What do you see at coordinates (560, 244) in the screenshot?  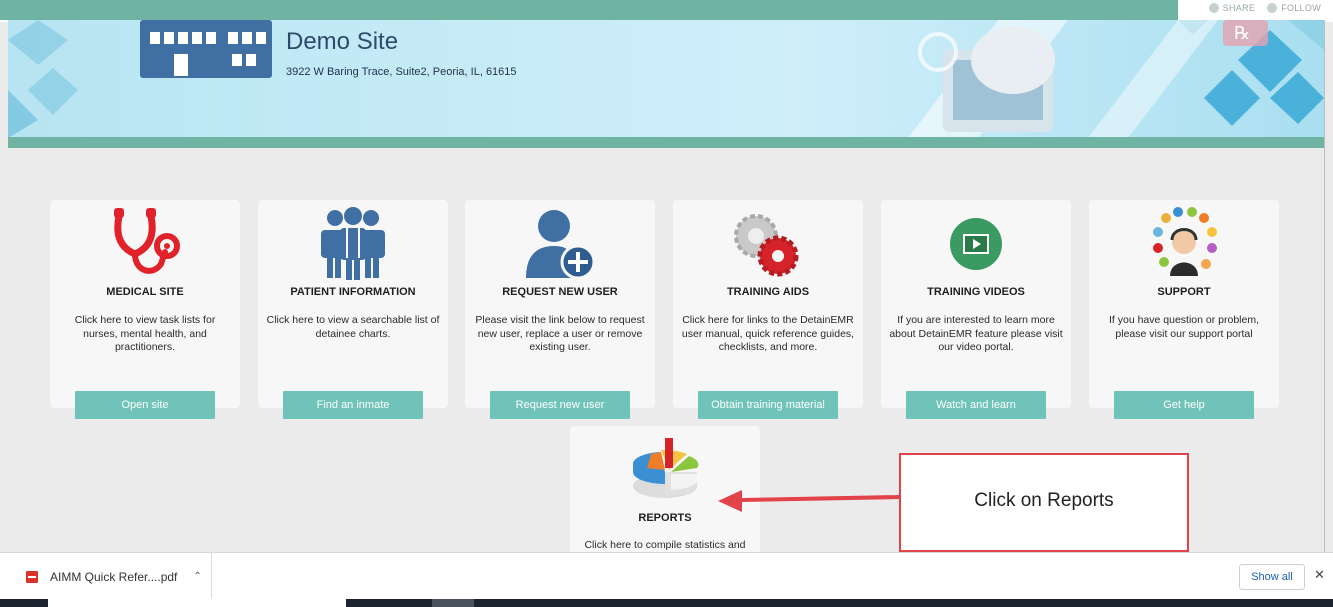 I see `add-user-icon` at bounding box center [560, 244].